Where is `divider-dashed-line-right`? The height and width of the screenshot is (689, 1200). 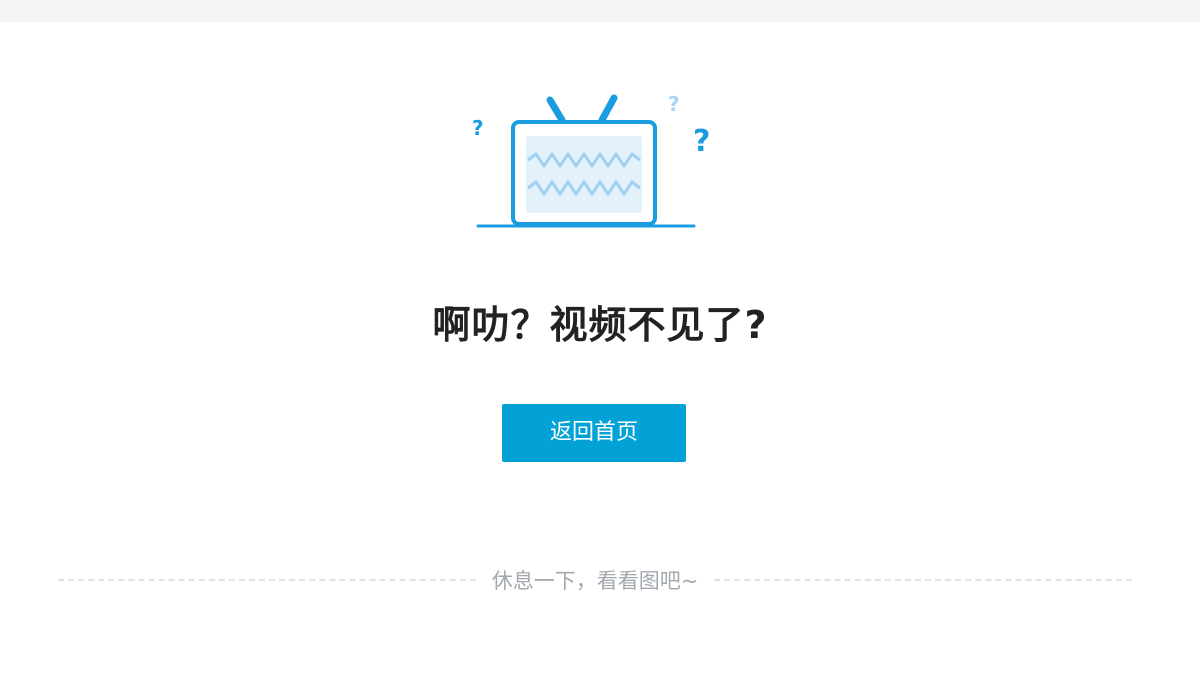
divider-dashed-line-right is located at coordinates (923, 580).